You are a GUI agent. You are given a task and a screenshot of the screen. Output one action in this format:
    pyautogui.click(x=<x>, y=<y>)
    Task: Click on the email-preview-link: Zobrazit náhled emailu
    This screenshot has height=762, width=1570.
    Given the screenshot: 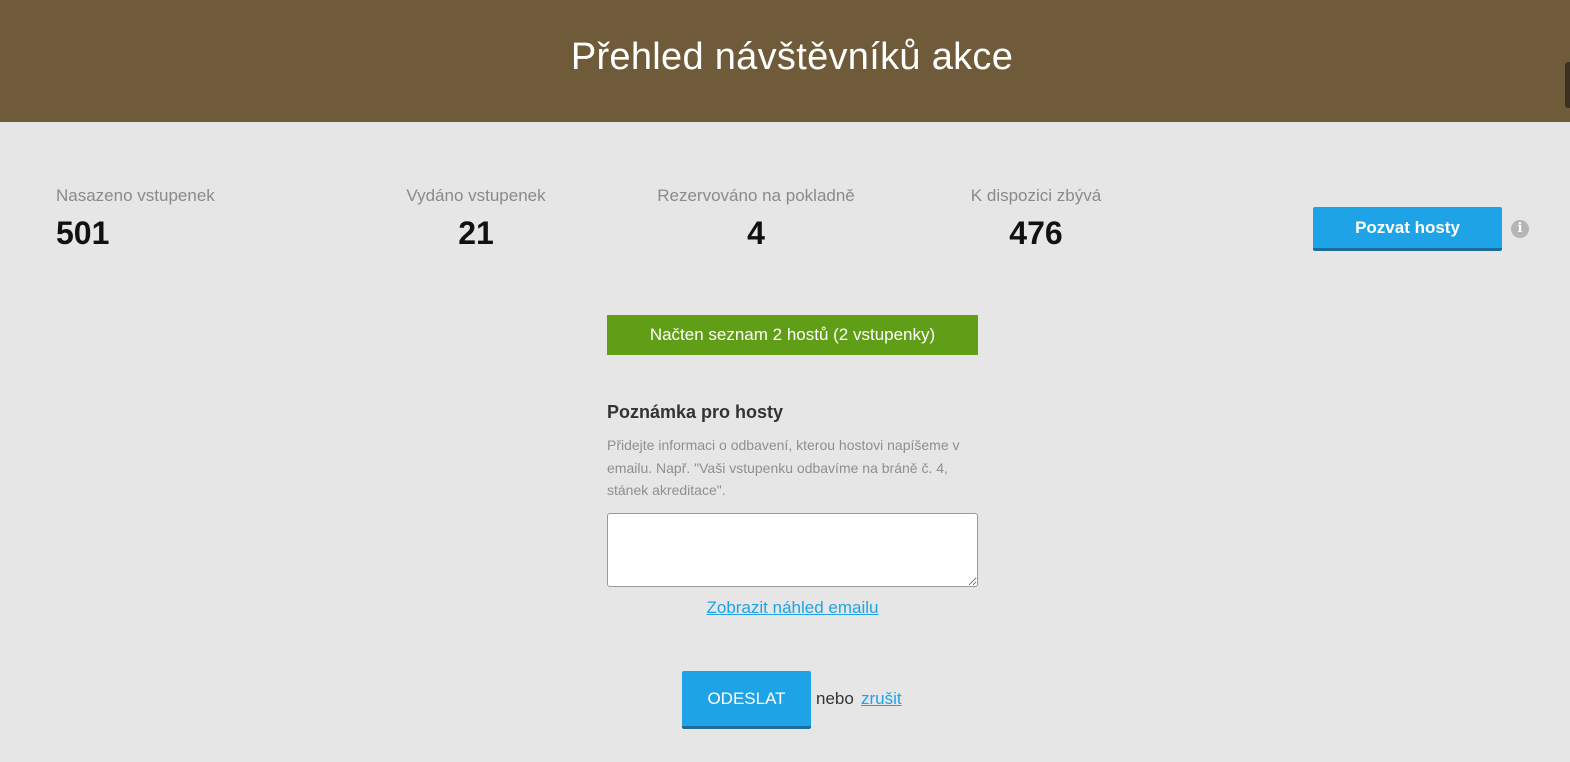 What is the action you would take?
    pyautogui.click(x=792, y=608)
    